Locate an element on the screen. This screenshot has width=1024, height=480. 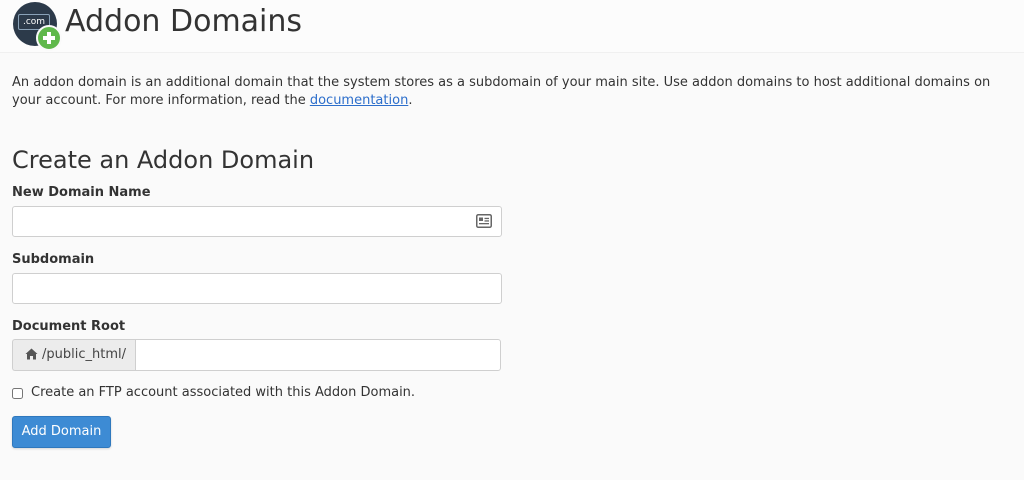
id-card-icon is located at coordinates (484, 221).